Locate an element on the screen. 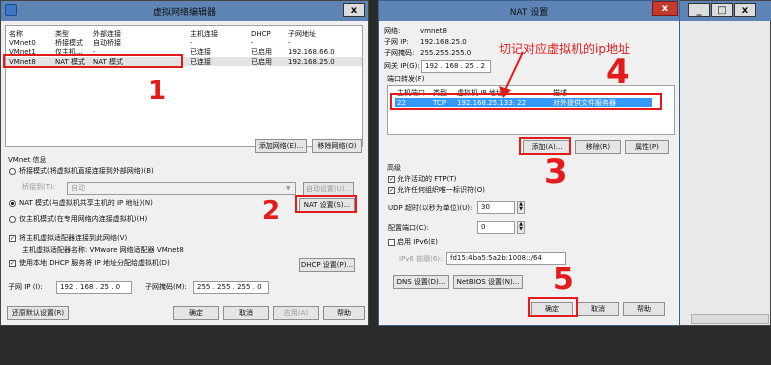 The width and height of the screenshot is (771, 365). subnet-ip-label: 子网 IP (I): is located at coordinates (25, 287).